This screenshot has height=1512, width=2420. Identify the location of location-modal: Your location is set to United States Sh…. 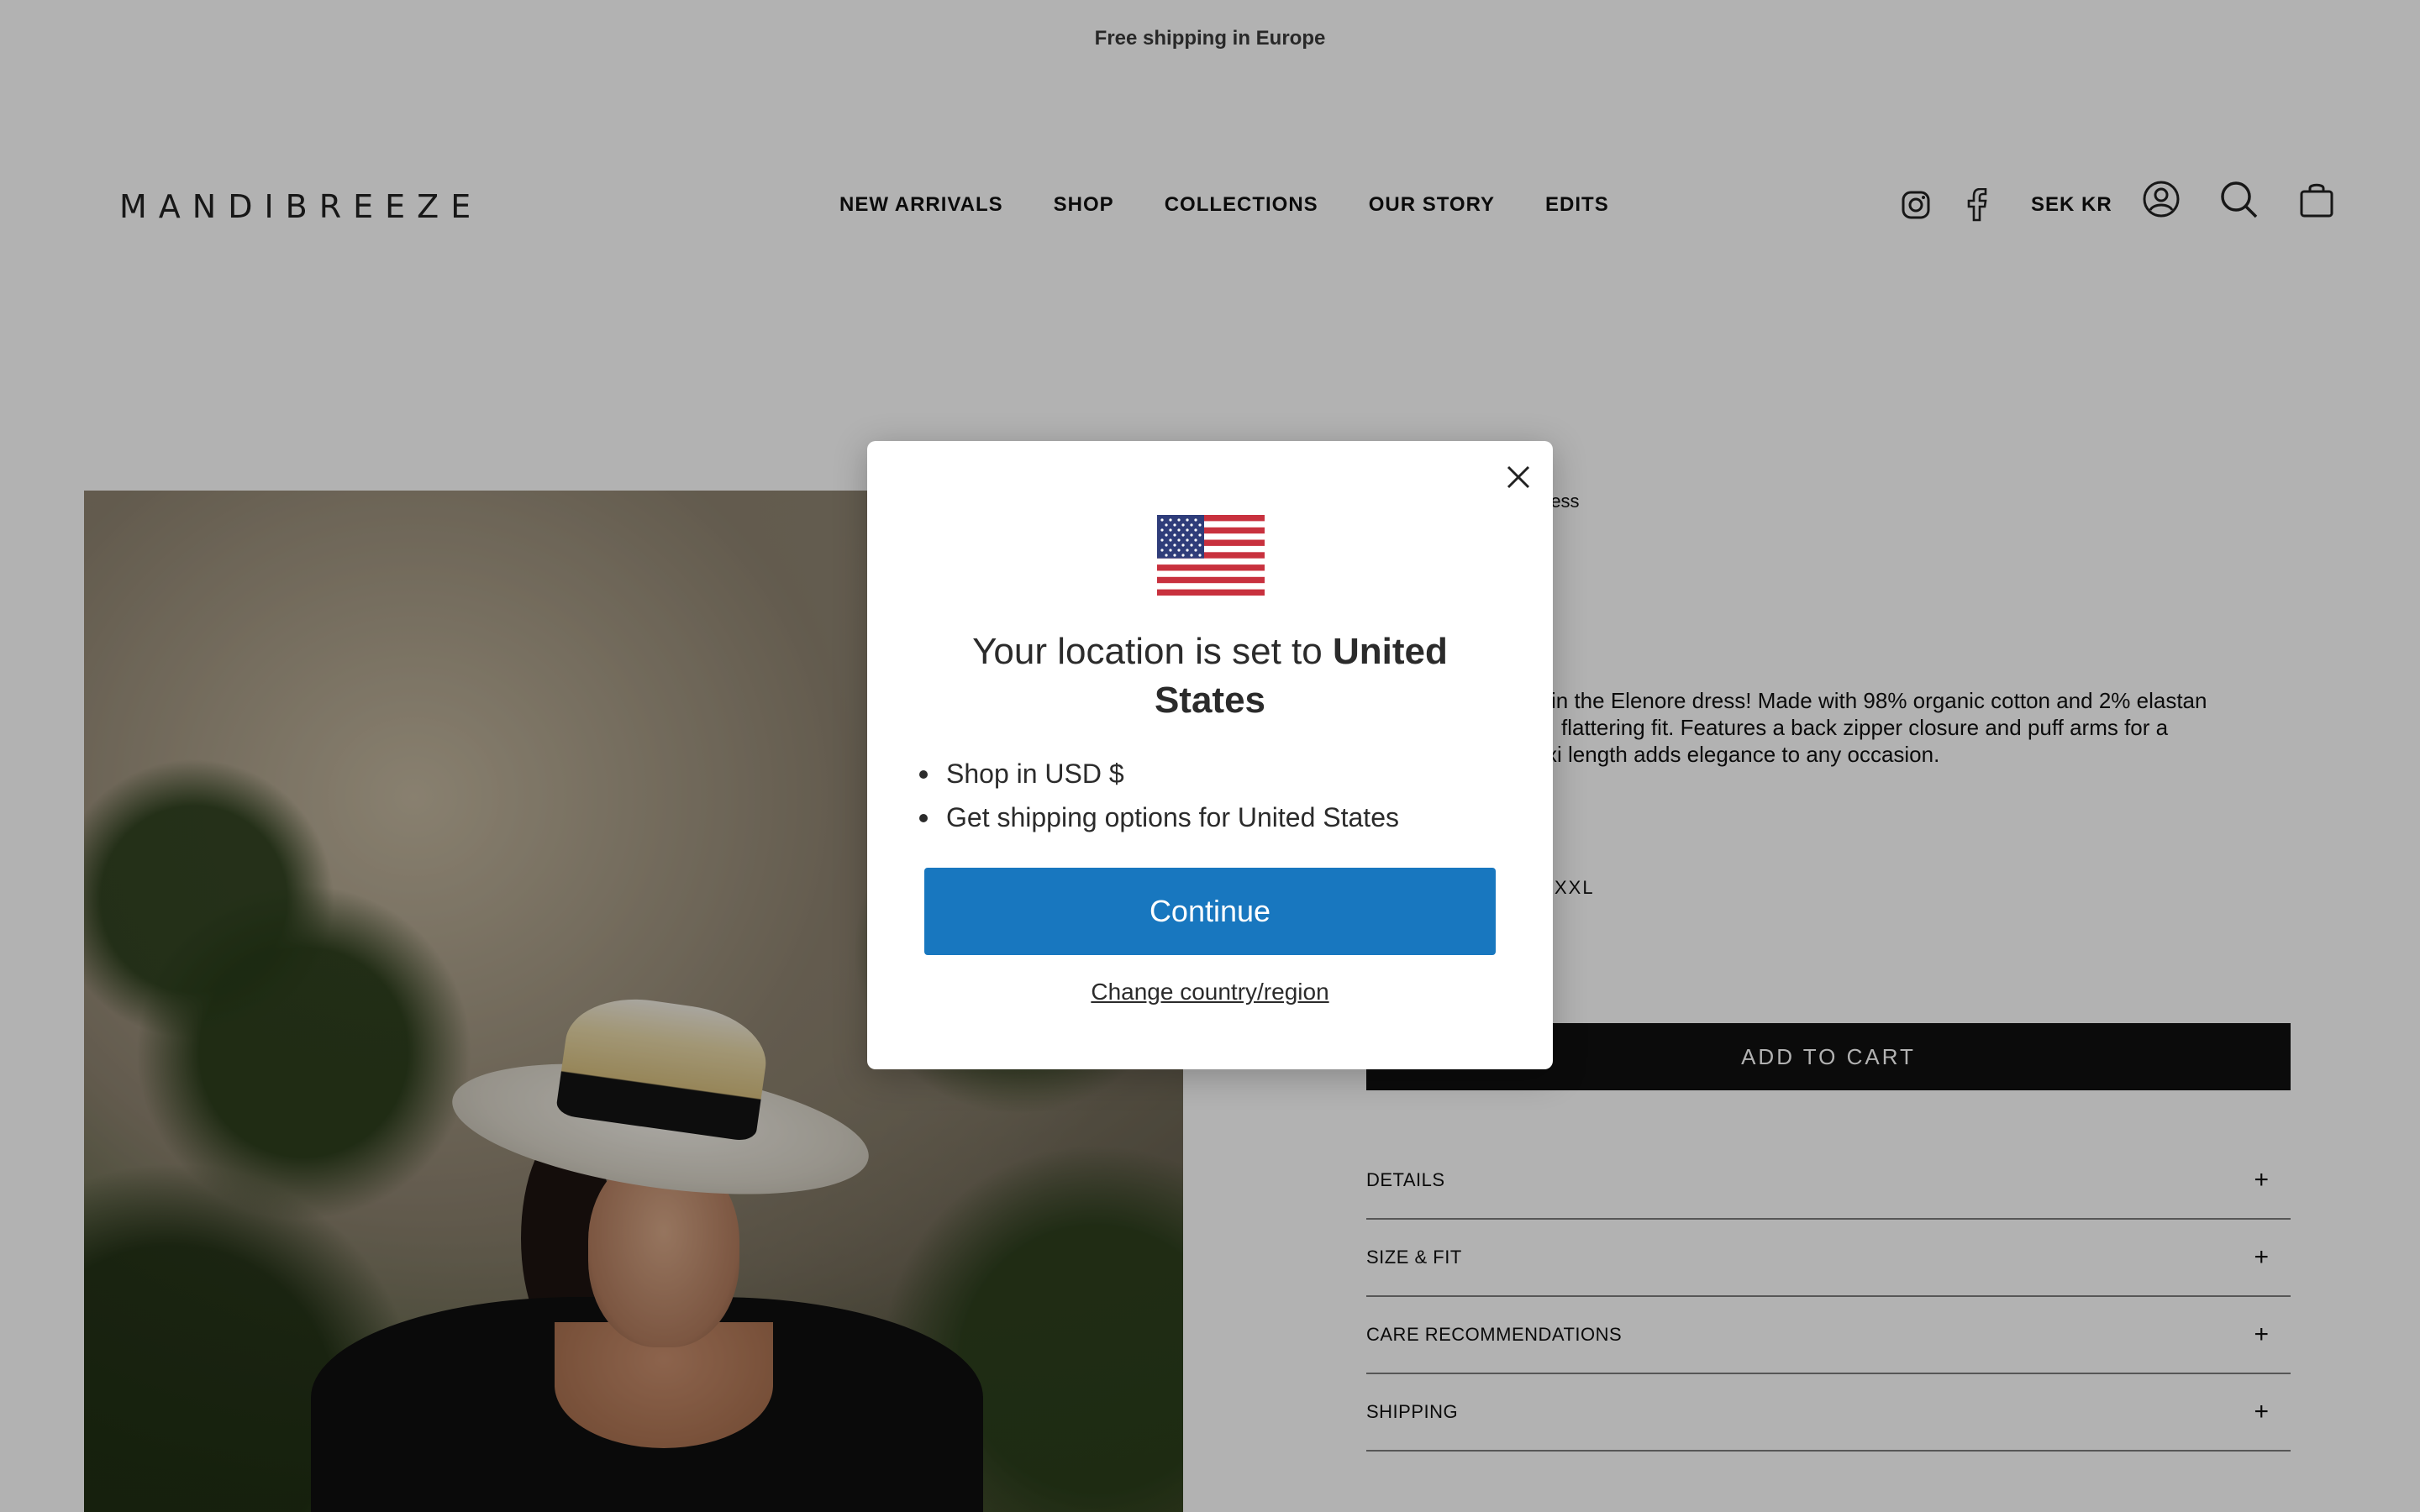
(1210, 755).